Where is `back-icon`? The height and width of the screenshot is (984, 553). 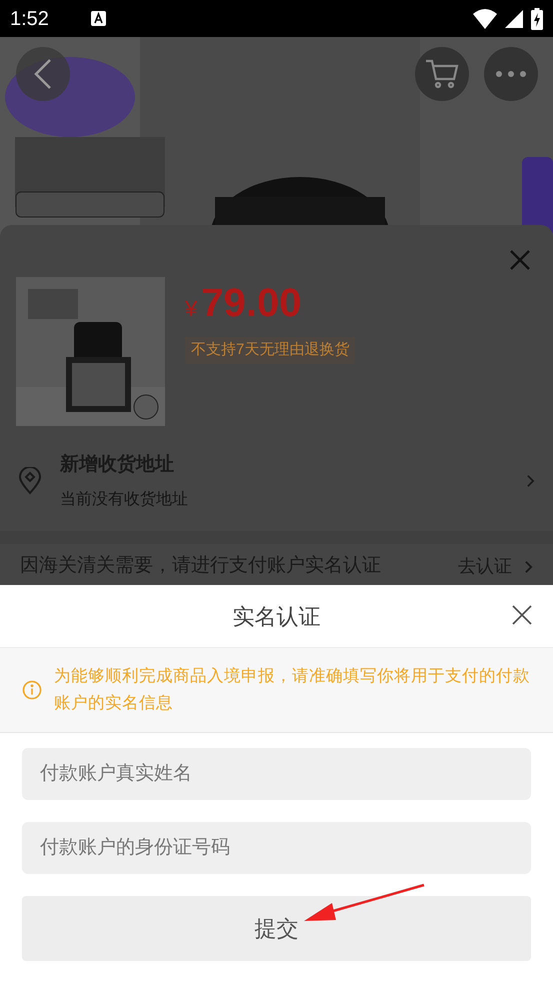
back-icon is located at coordinates (43, 74).